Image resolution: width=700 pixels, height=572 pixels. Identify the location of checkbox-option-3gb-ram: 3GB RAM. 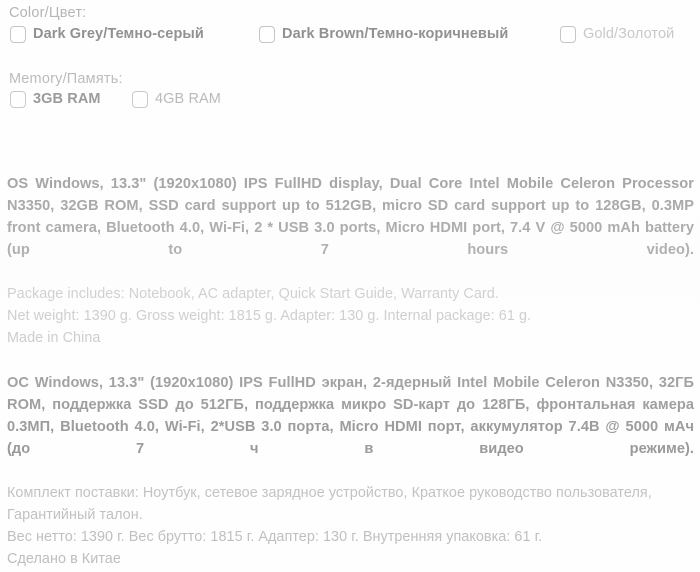
(55, 99).